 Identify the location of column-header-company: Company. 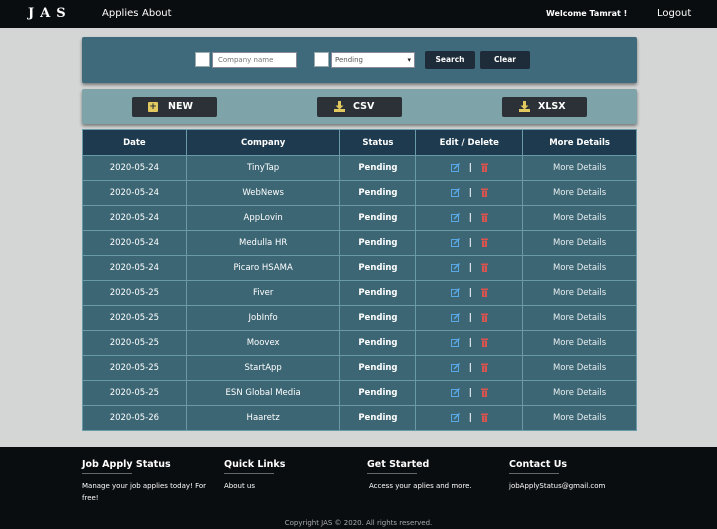
(263, 142).